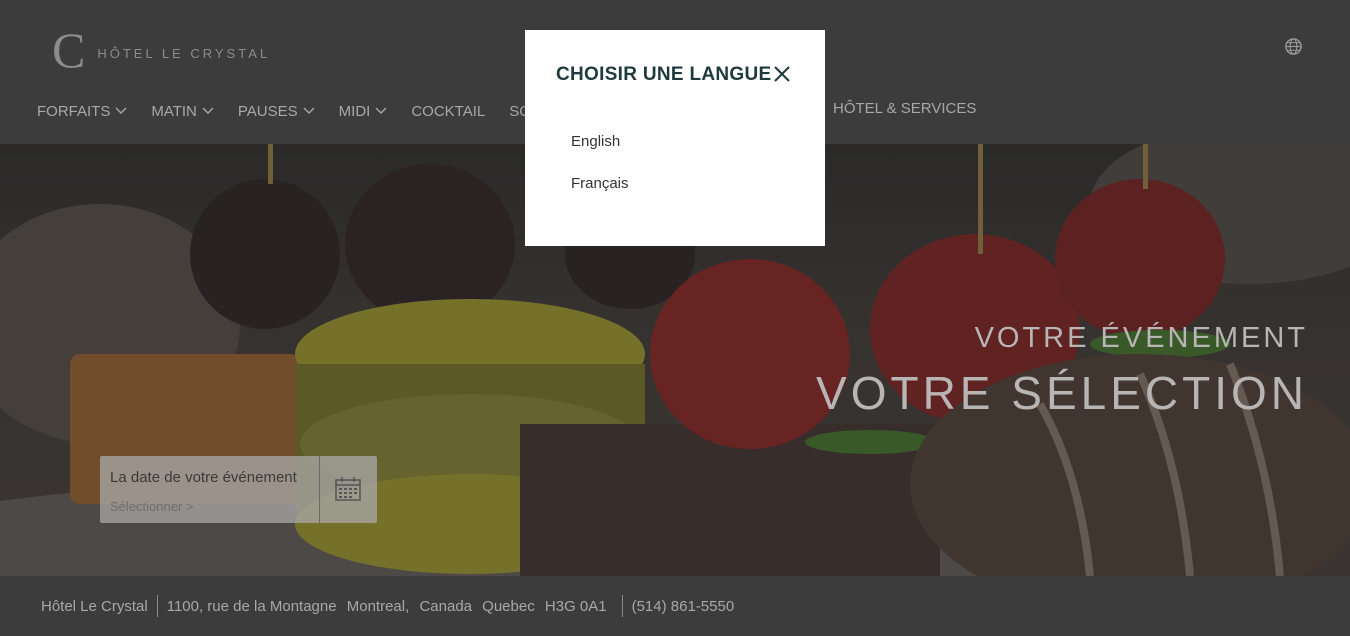 The width and height of the screenshot is (1350, 636). I want to click on main-nav: FORFAITS MATIN PAUSES MIDI COCKTAIL SO, so click(296, 111).